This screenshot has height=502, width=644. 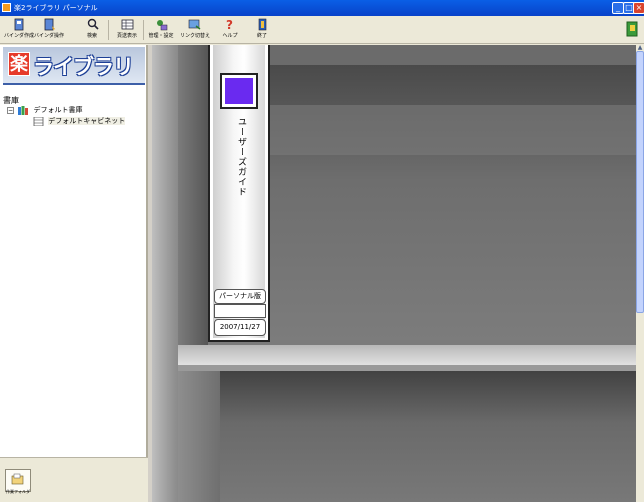 What do you see at coordinates (6, 7) in the screenshot?
I see `app-icon` at bounding box center [6, 7].